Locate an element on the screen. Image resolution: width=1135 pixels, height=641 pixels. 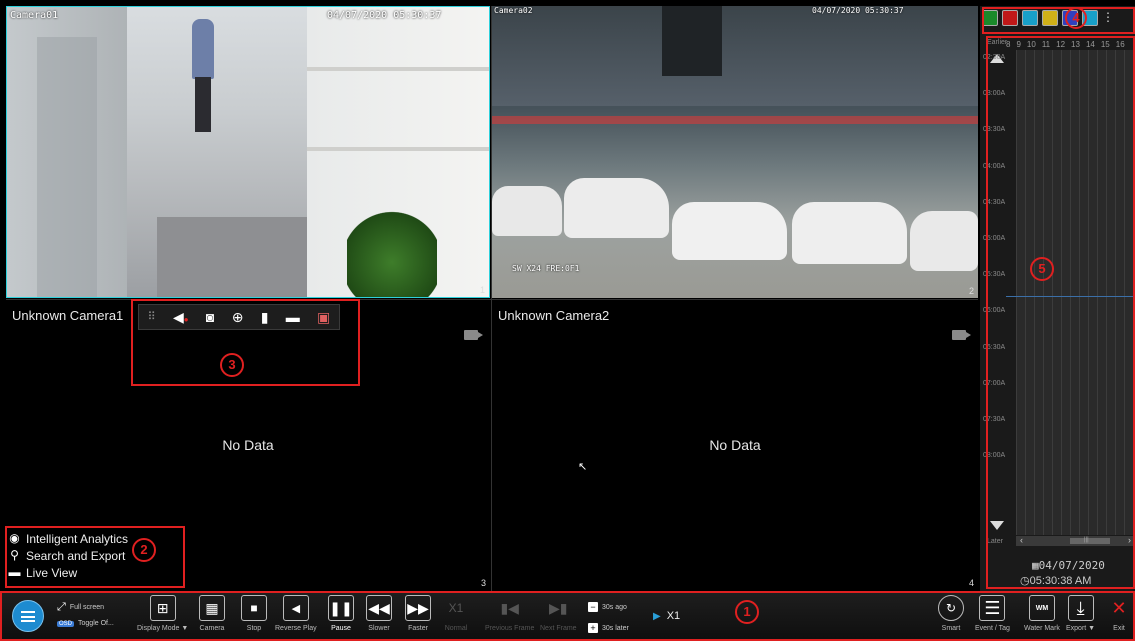
marker-badge-4: 4 is located at coordinates (1076, 18).